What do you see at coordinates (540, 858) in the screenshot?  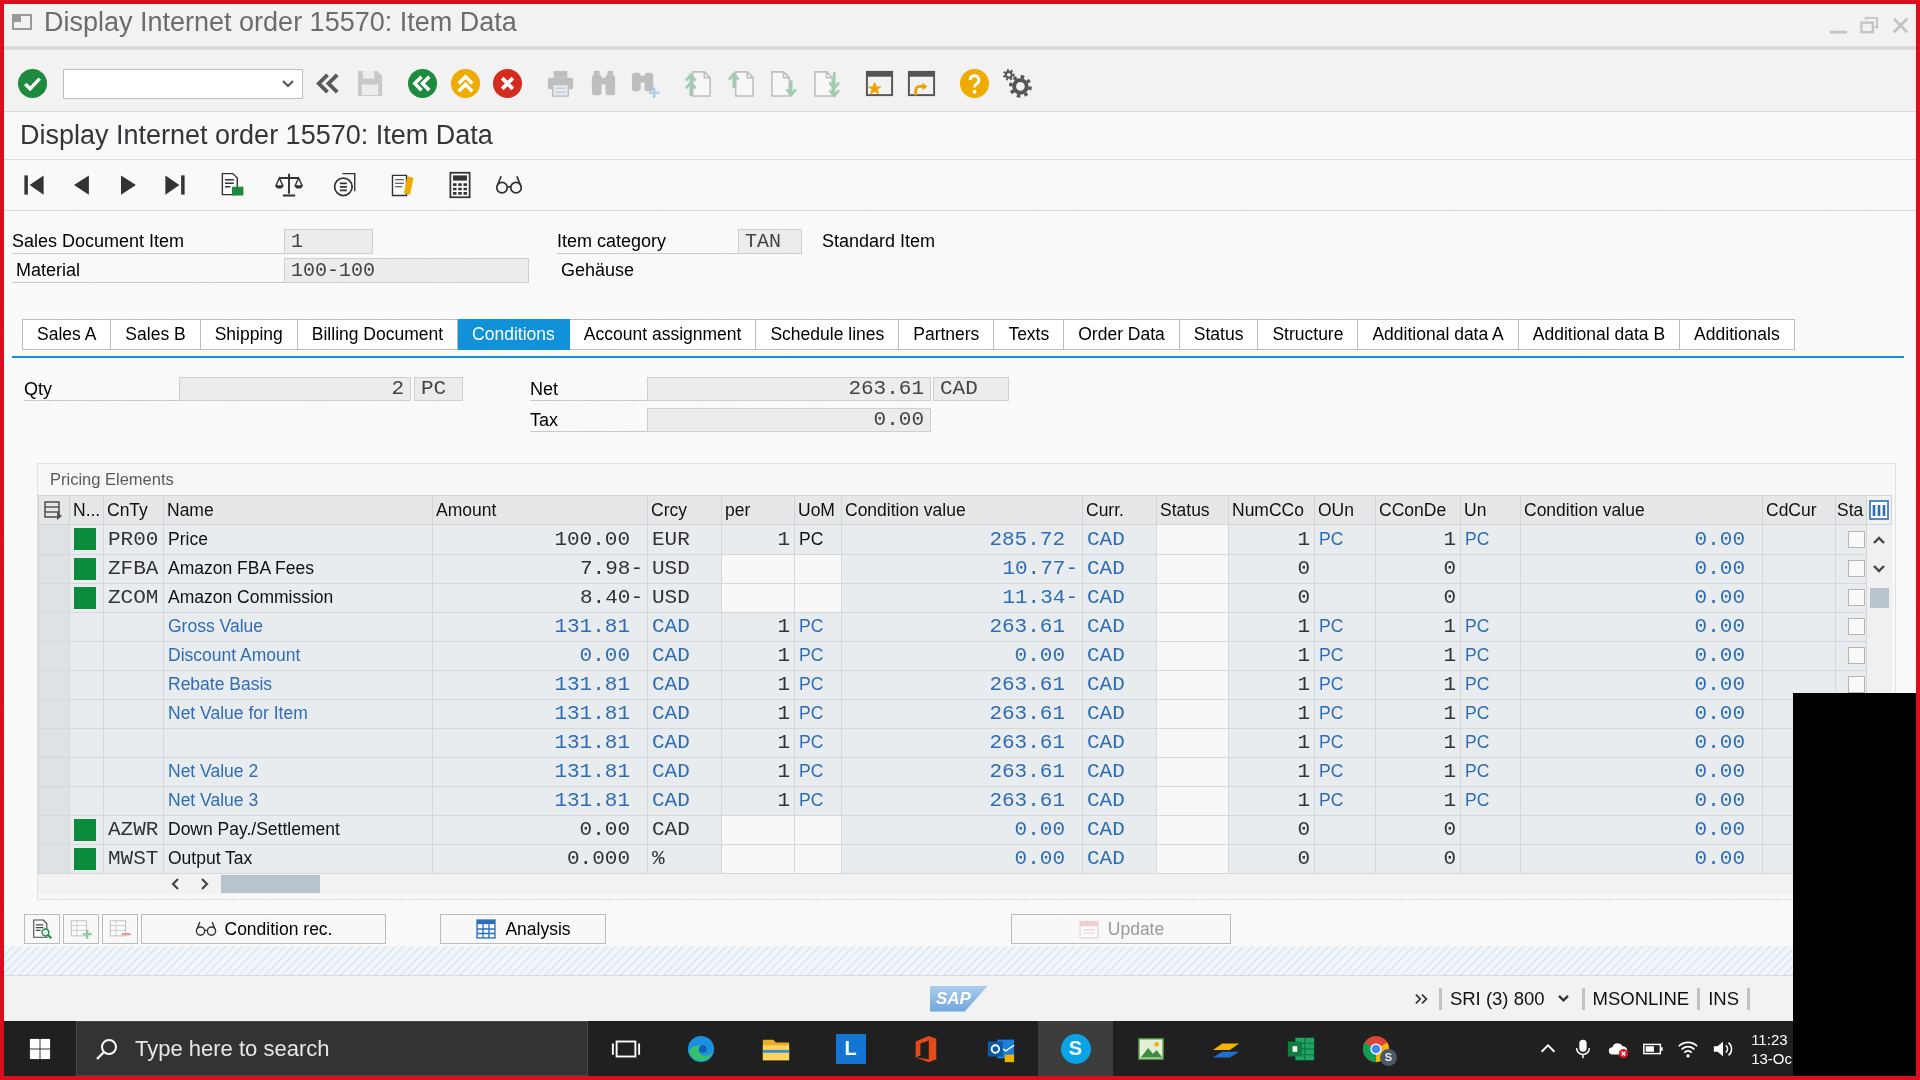 I see `table-cell: 0.000` at bounding box center [540, 858].